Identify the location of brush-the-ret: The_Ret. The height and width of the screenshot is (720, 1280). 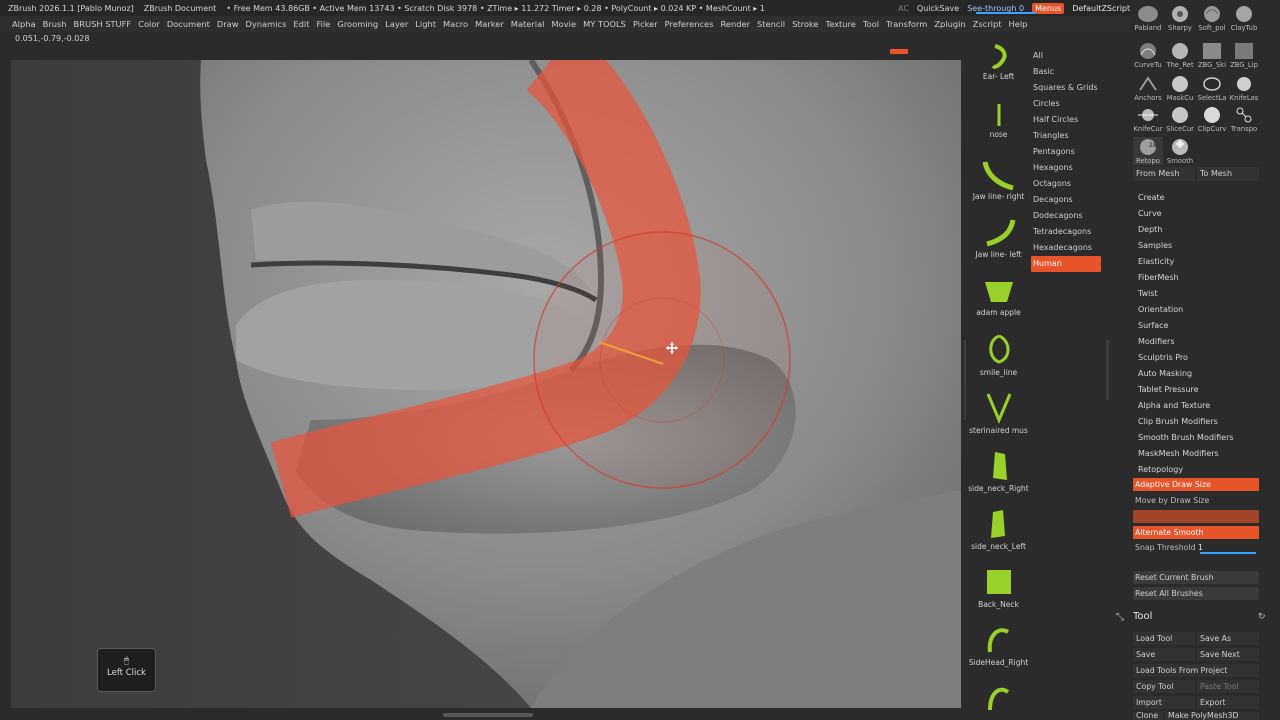
(1180, 55).